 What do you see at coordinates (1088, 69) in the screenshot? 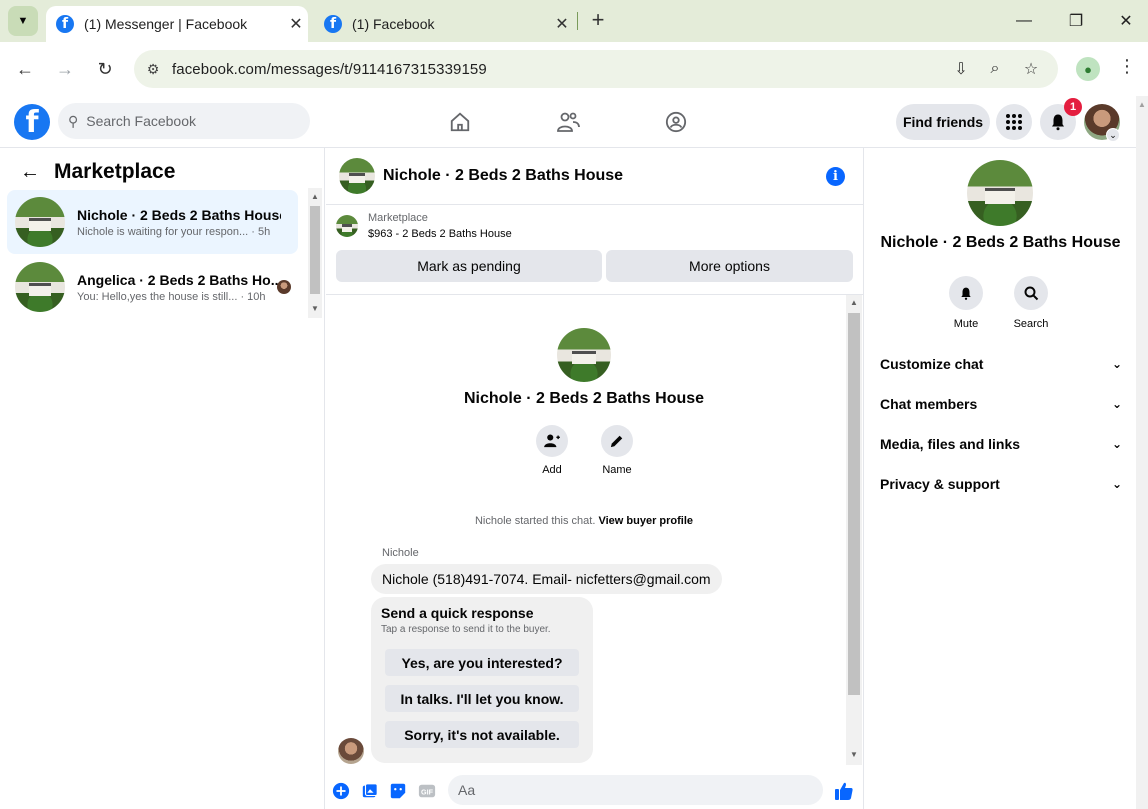
I see `browser-profile-icon: ●` at bounding box center [1088, 69].